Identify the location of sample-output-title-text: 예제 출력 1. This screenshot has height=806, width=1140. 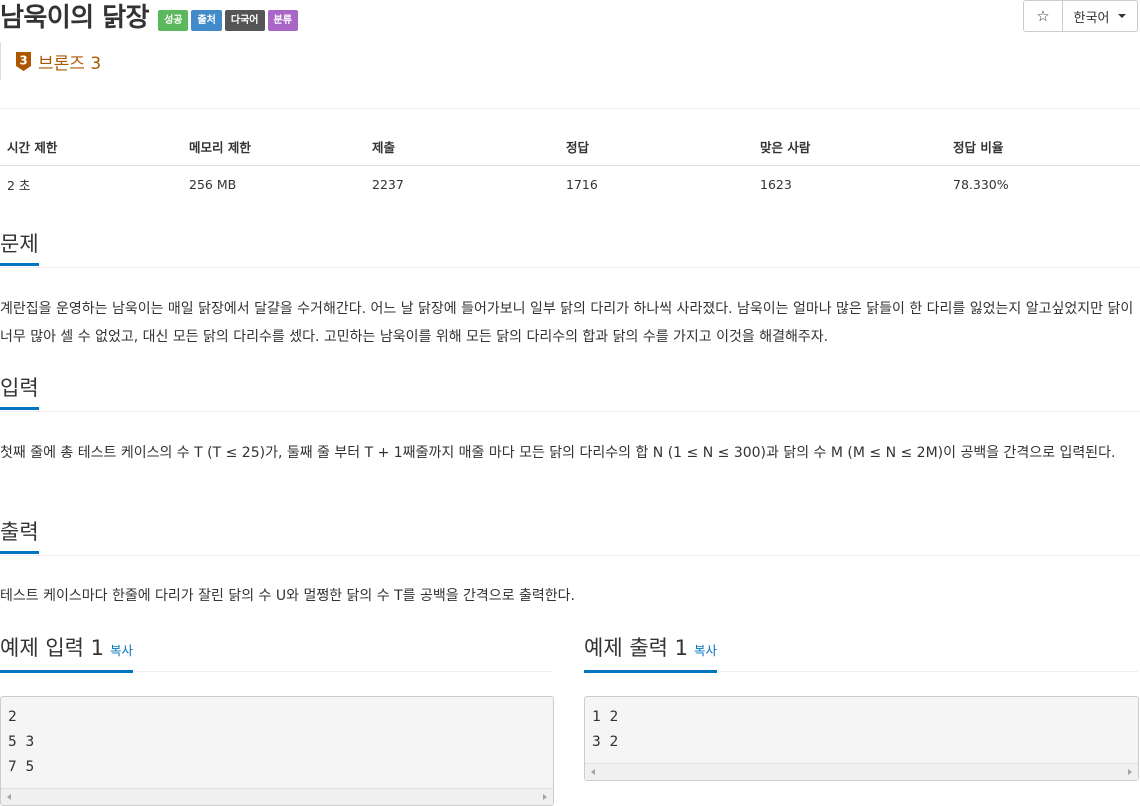
(636, 648).